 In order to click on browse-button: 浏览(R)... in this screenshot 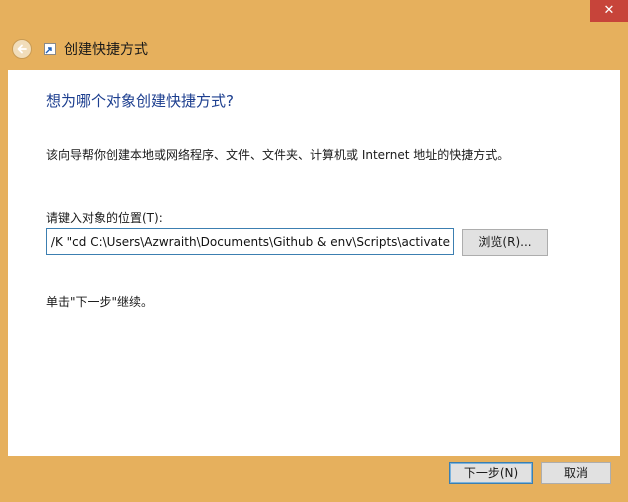, I will do `click(505, 242)`.